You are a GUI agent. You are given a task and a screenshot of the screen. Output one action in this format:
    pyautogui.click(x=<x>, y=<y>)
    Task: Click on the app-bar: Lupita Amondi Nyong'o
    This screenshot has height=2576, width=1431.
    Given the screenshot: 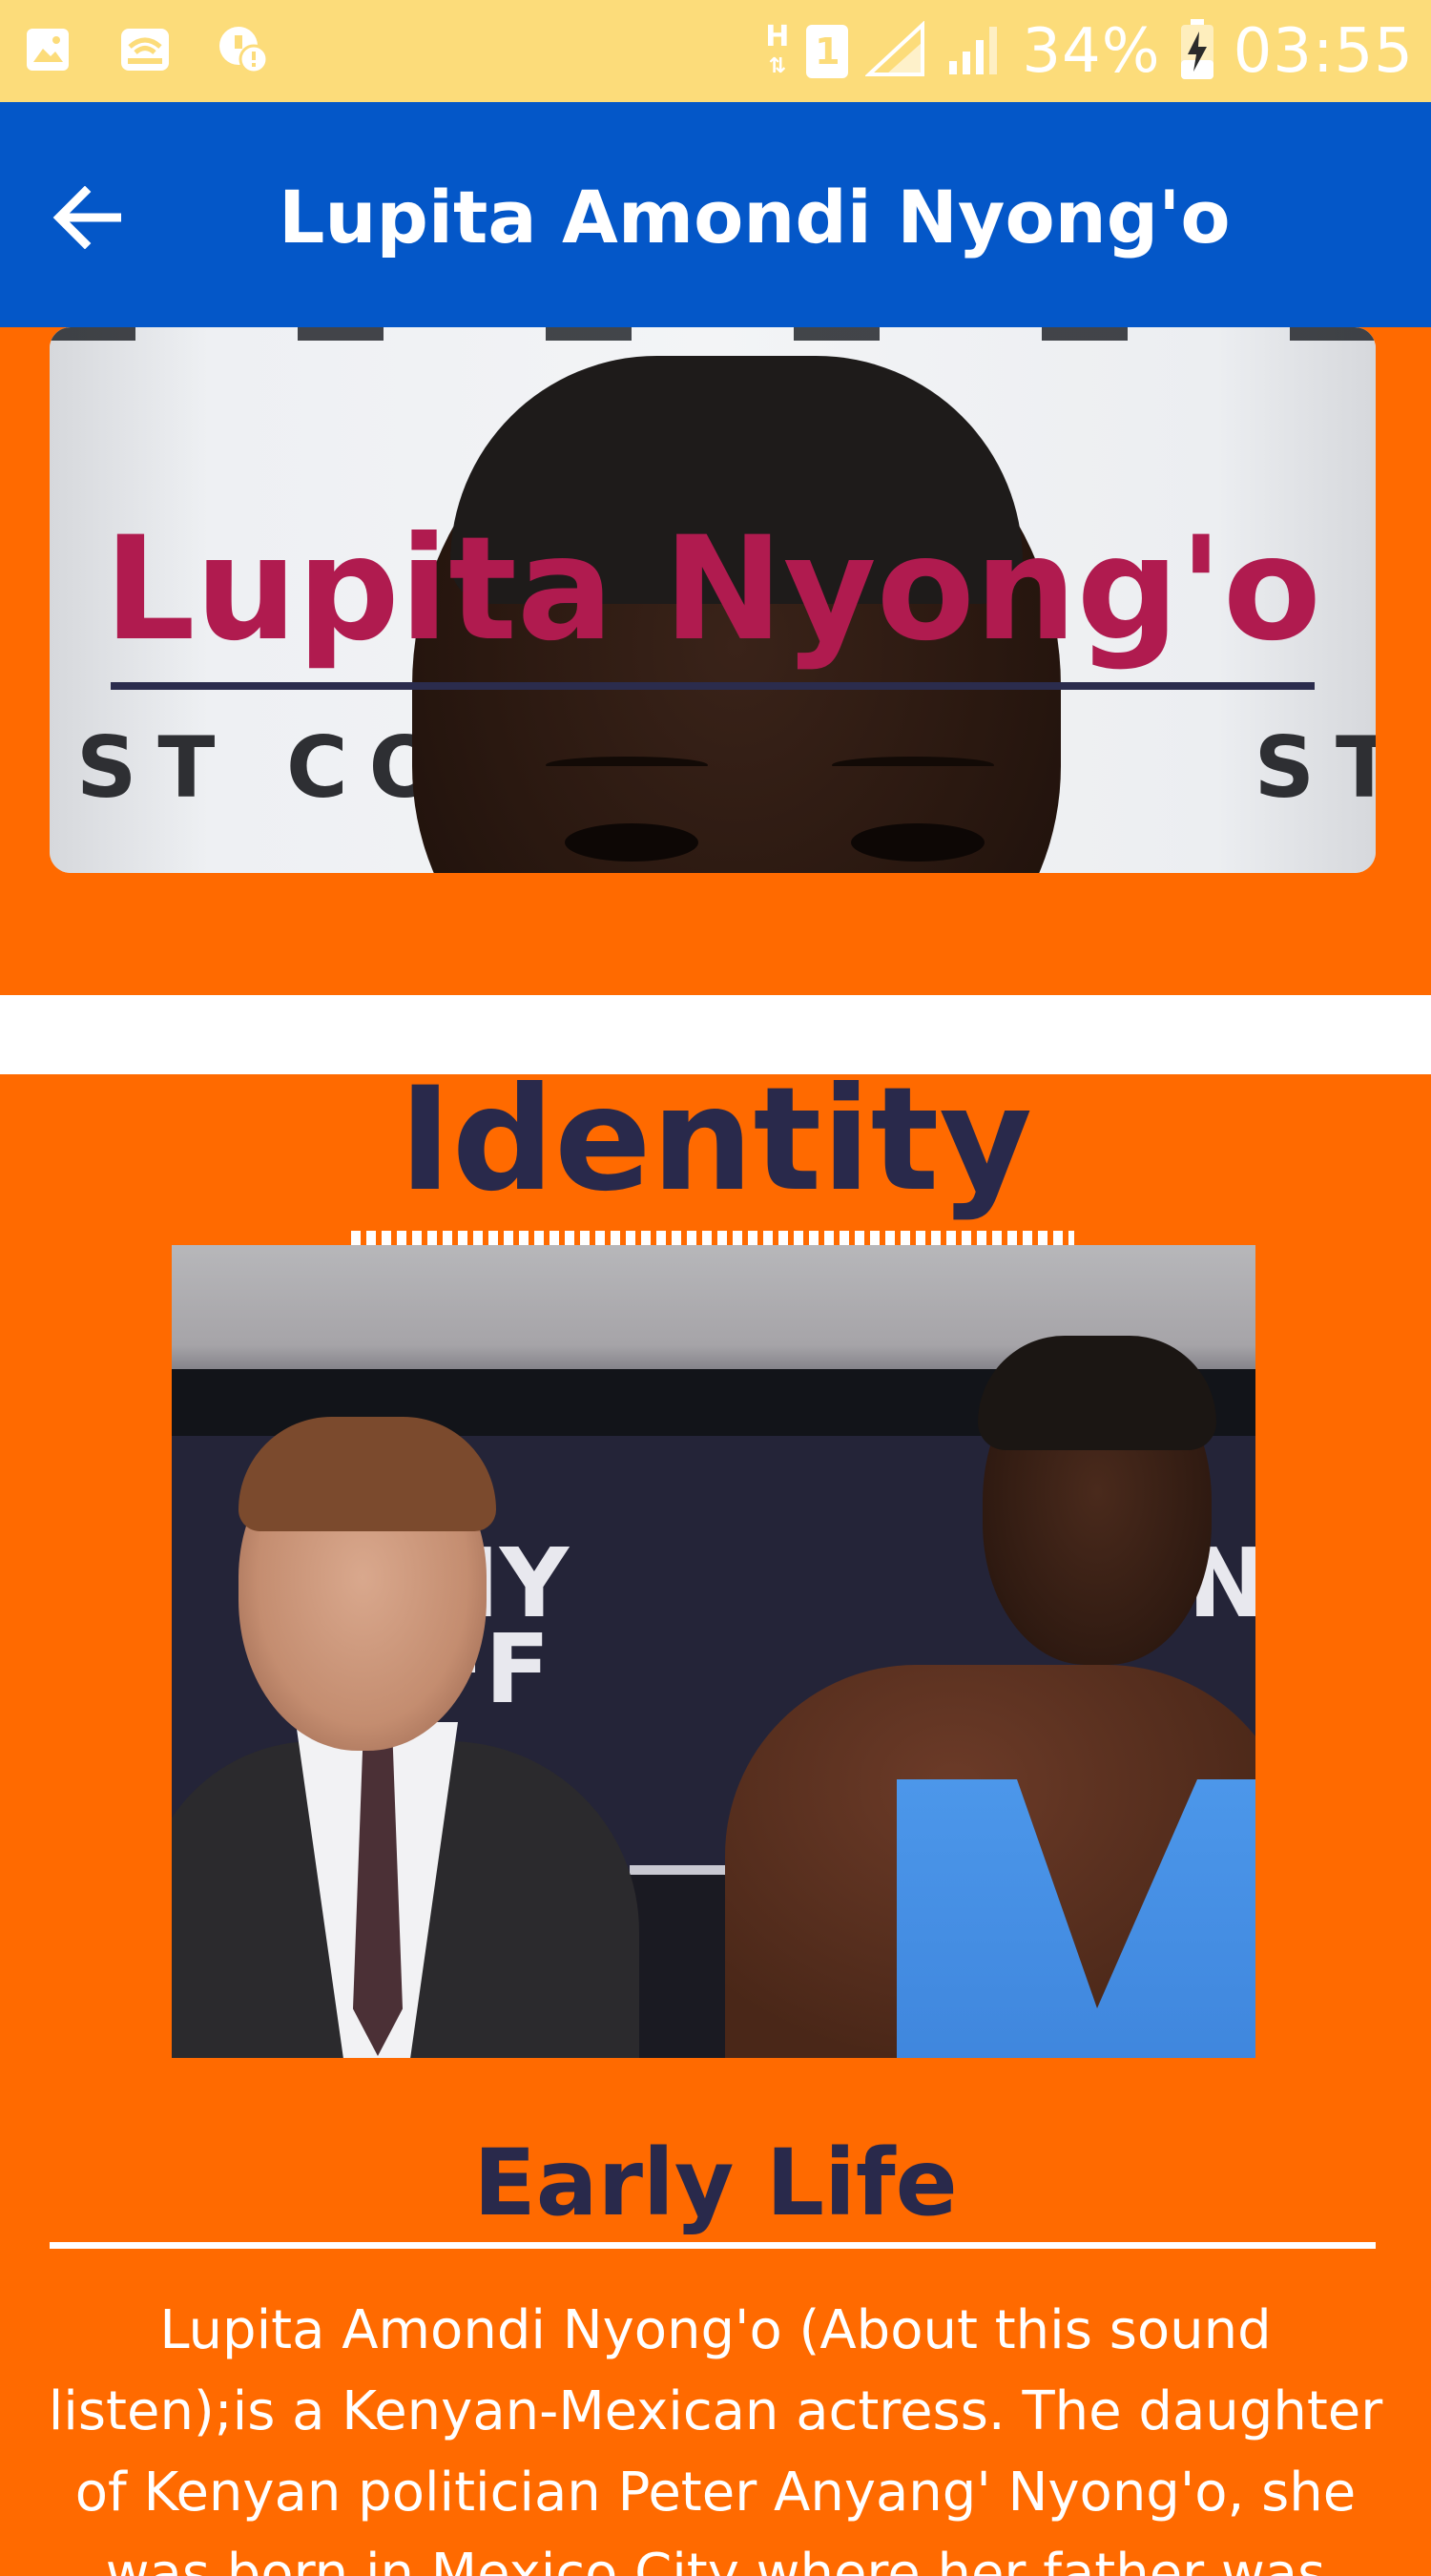 What is the action you would take?
    pyautogui.click(x=715, y=214)
    